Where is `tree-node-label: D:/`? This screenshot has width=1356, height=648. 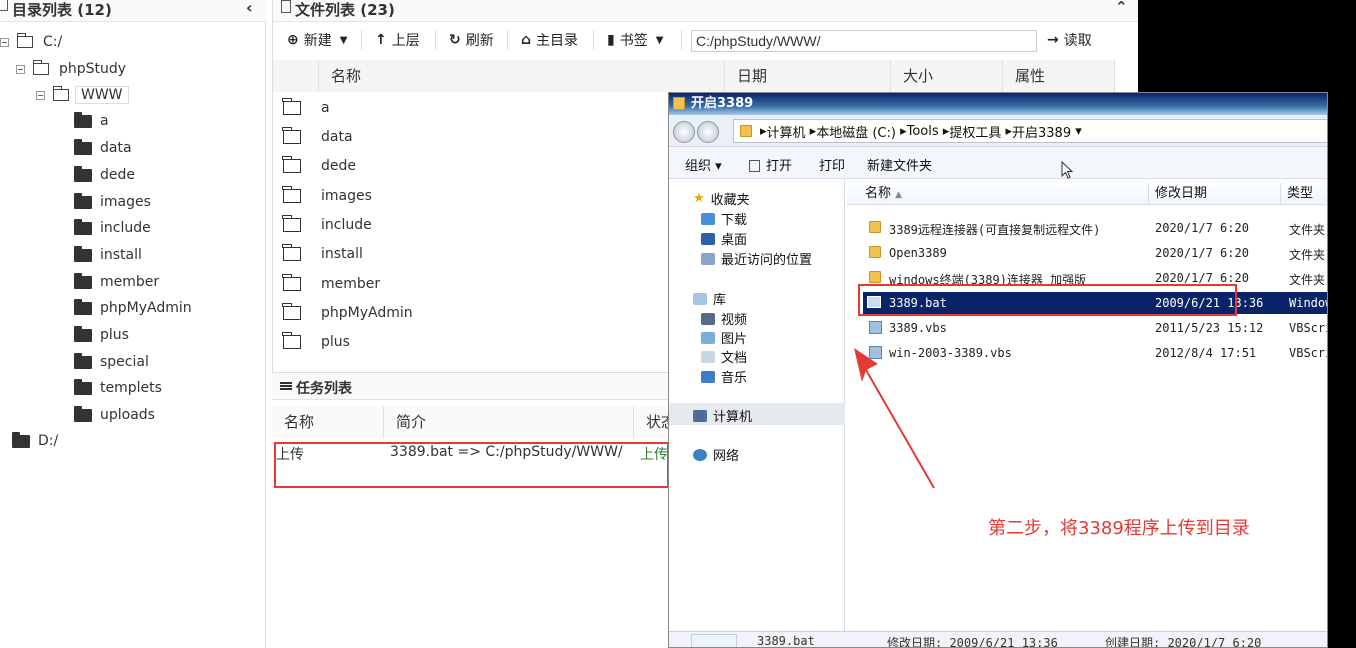 tree-node-label: D:/ is located at coordinates (48, 441).